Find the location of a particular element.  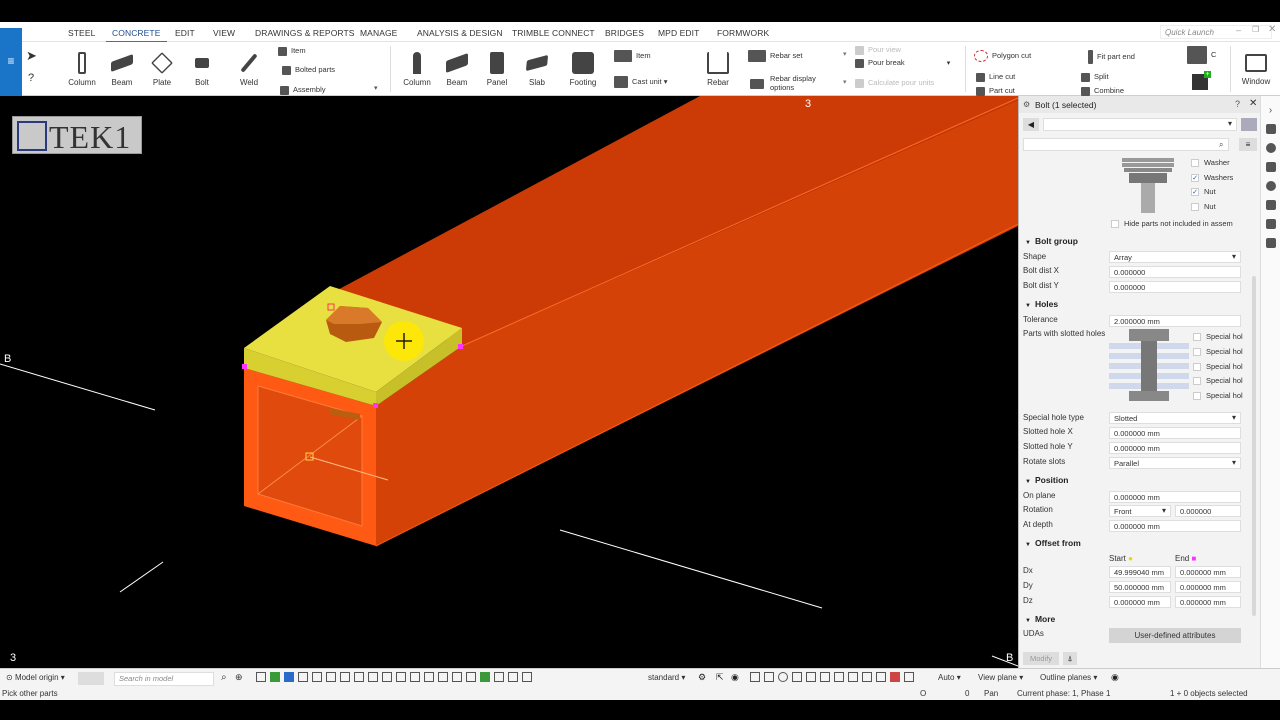

bolt-group-section: Bolt group is located at coordinates (1051, 241).